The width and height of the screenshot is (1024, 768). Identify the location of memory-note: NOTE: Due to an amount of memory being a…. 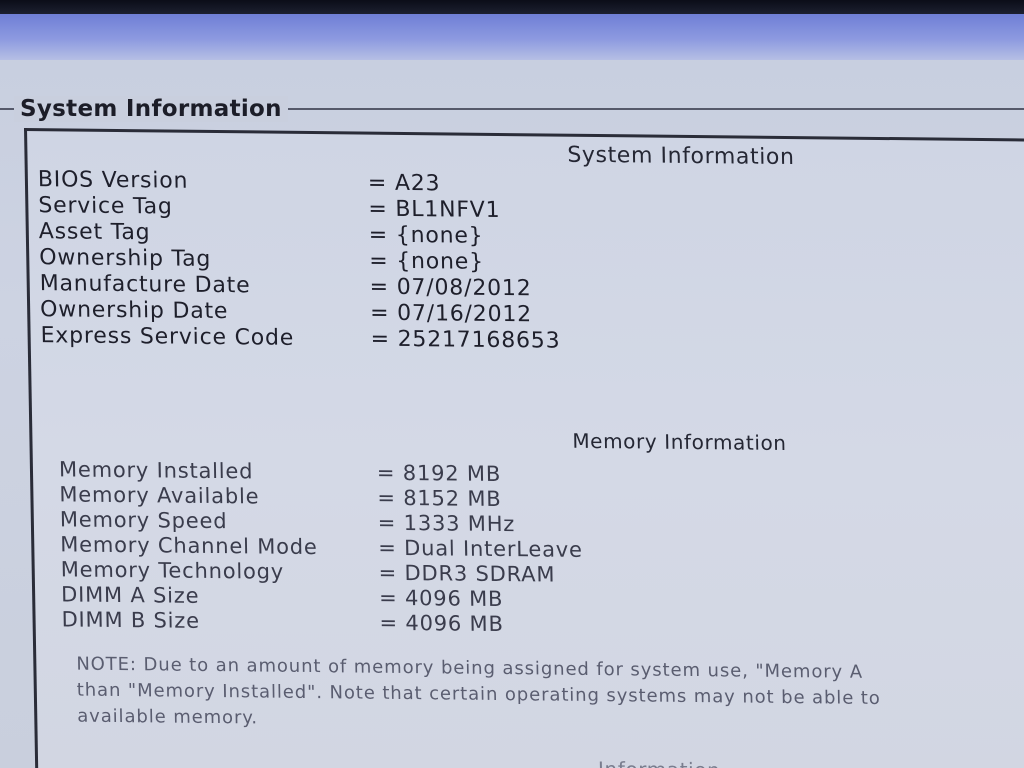
(550, 696).